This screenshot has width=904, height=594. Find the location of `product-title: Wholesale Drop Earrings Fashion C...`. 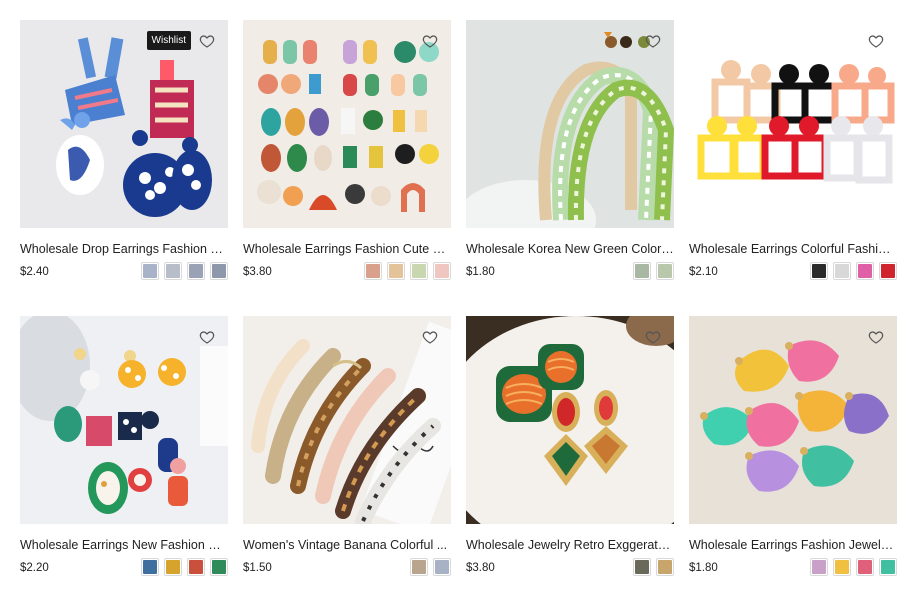

product-title: Wholesale Drop Earrings Fashion C... is located at coordinates (124, 249).